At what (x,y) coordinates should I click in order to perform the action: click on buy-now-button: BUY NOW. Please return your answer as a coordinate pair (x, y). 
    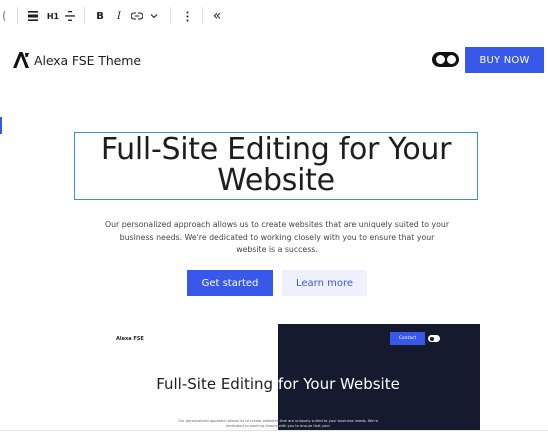
    Looking at the image, I should click on (504, 60).